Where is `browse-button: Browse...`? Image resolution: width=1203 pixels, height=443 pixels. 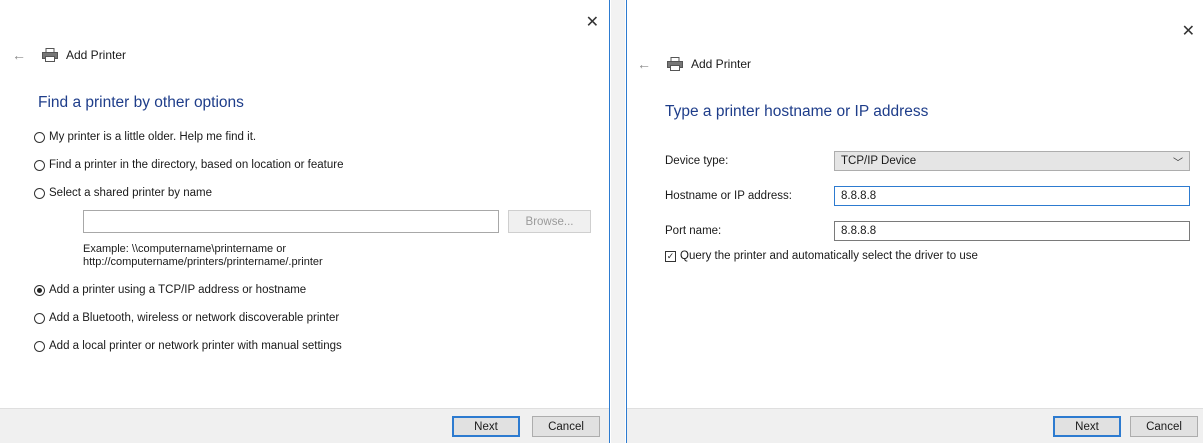
browse-button: Browse... is located at coordinates (549, 221).